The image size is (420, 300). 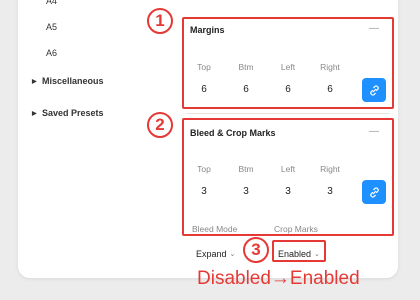 I want to click on sidebar-group-saved-presets: ▶ Saved Presets, so click(x=68, y=113).